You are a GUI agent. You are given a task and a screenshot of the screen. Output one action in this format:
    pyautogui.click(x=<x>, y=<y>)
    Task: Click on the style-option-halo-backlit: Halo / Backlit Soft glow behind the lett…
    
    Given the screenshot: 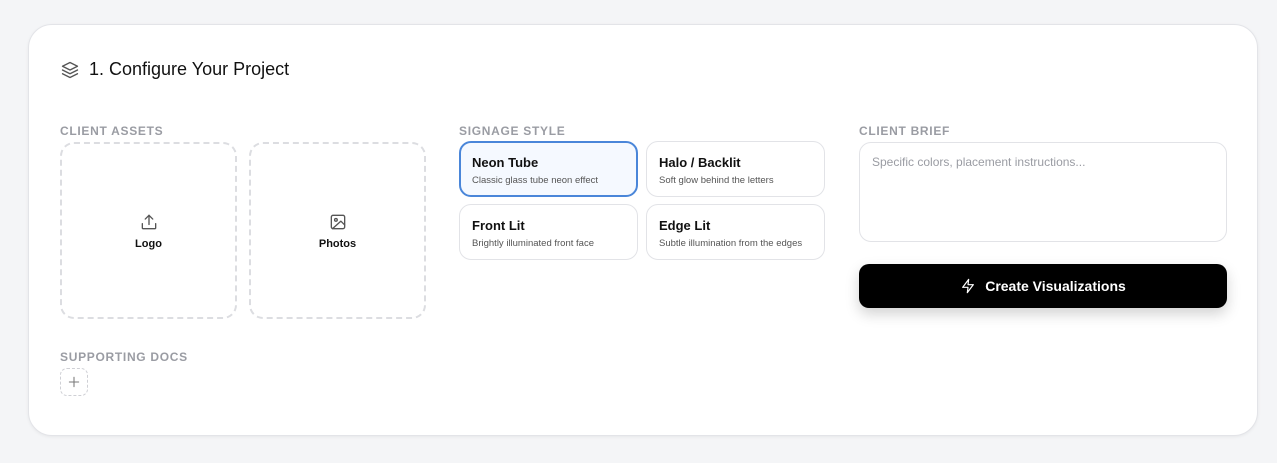 What is the action you would take?
    pyautogui.click(x=735, y=169)
    